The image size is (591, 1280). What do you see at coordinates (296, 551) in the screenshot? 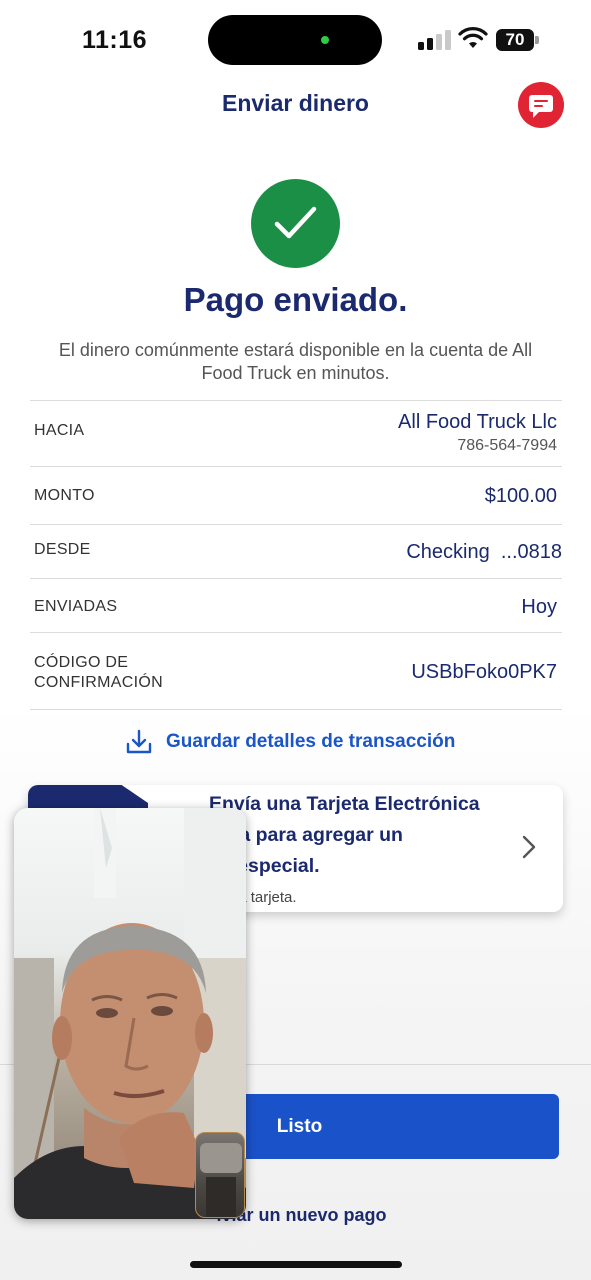
I see `detail-row-from: DESDE Checking ...0818` at bounding box center [296, 551].